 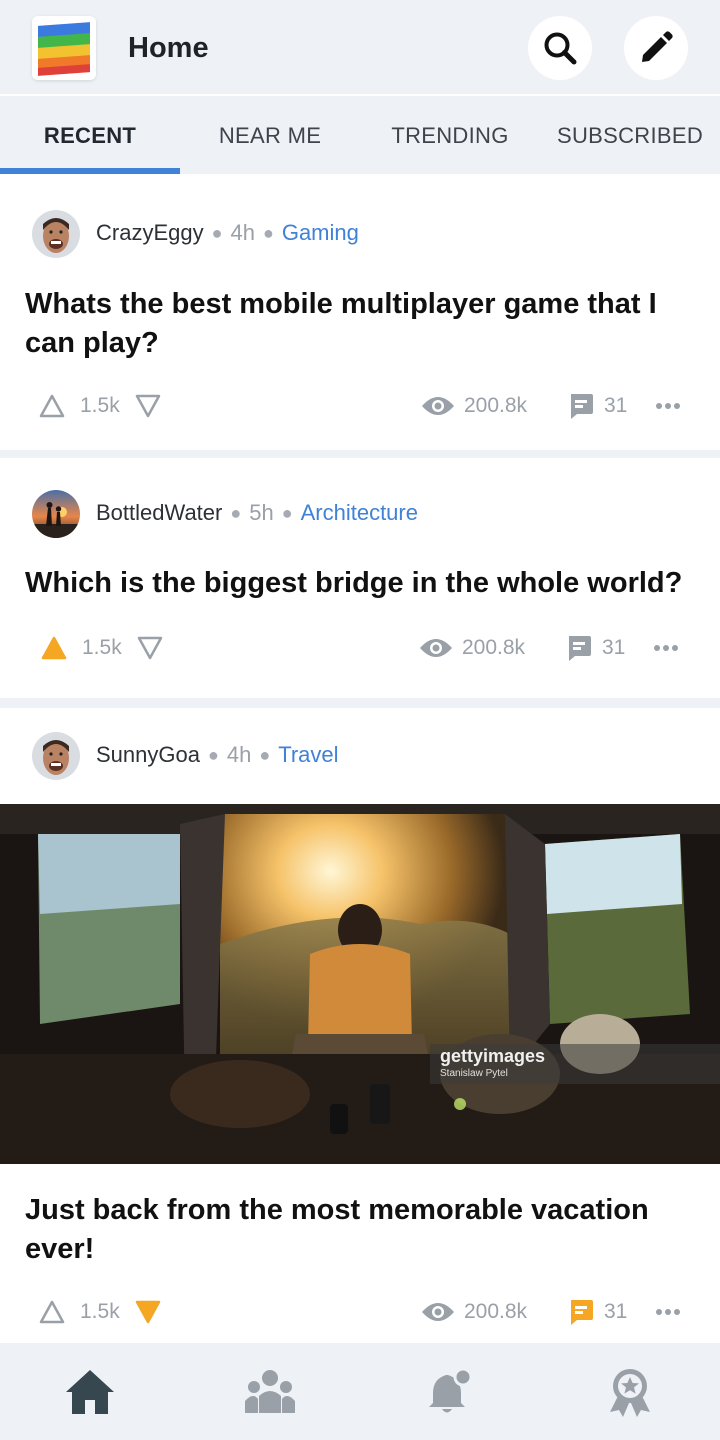 I want to click on author-name: CrazyEggy, so click(x=150, y=233).